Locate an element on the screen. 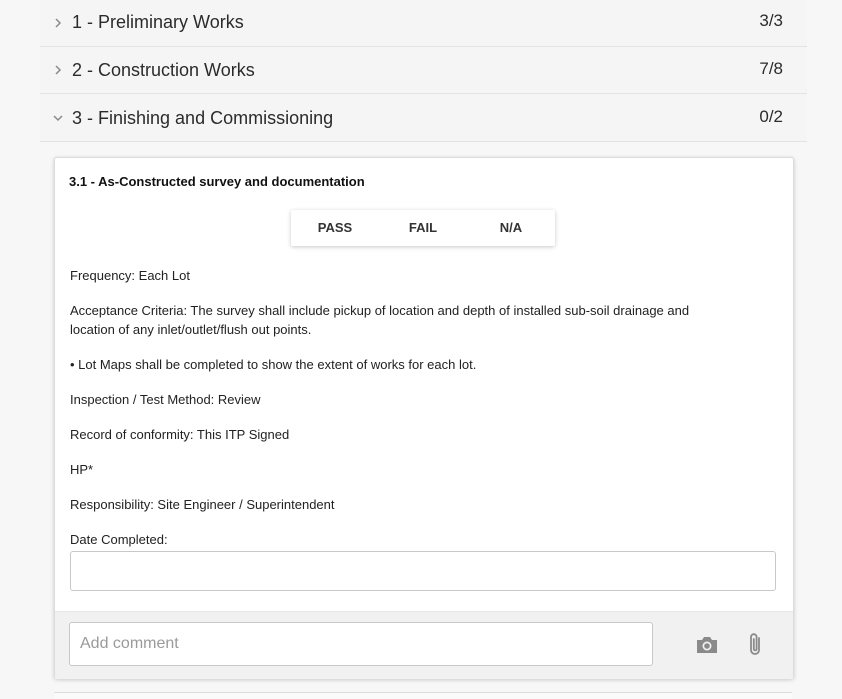 The width and height of the screenshot is (842, 699). date-completed-label: Date Completed: is located at coordinates (119, 539).